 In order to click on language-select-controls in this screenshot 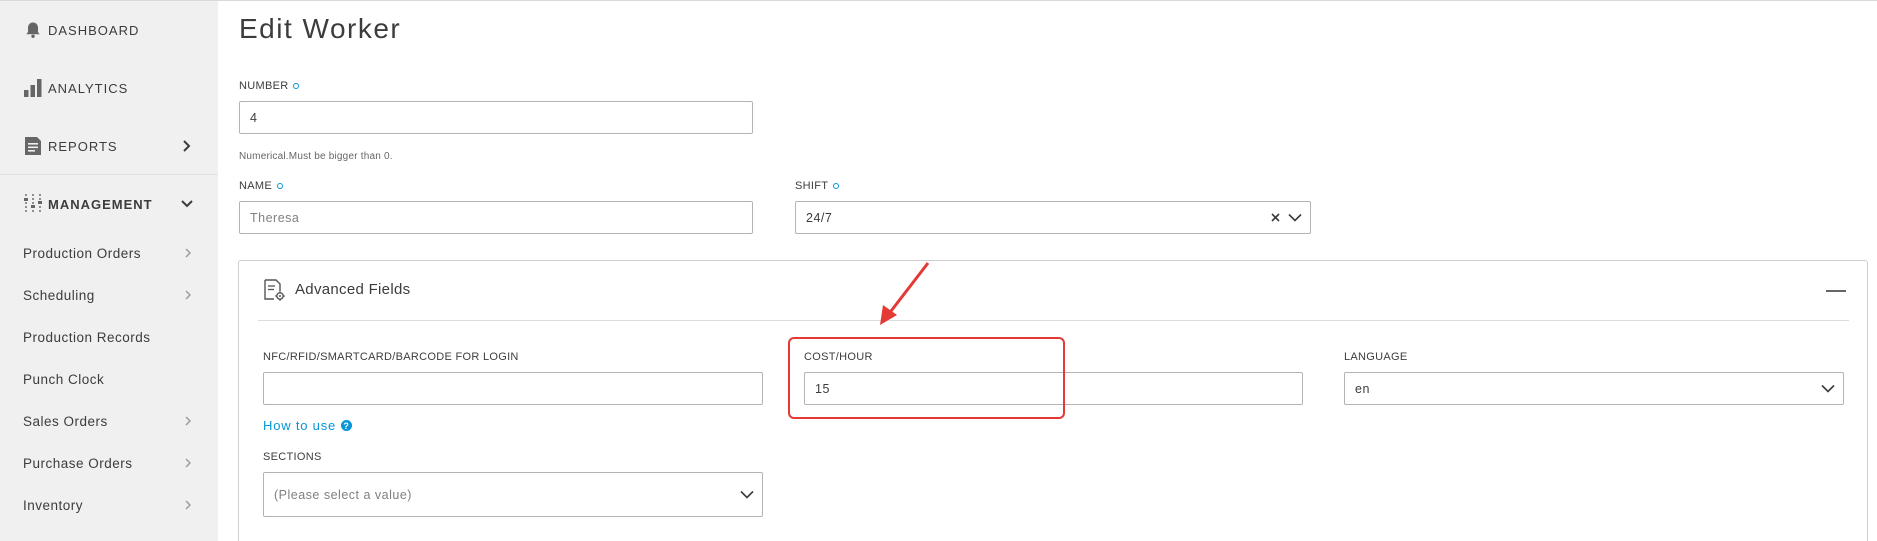, I will do `click(1828, 388)`.